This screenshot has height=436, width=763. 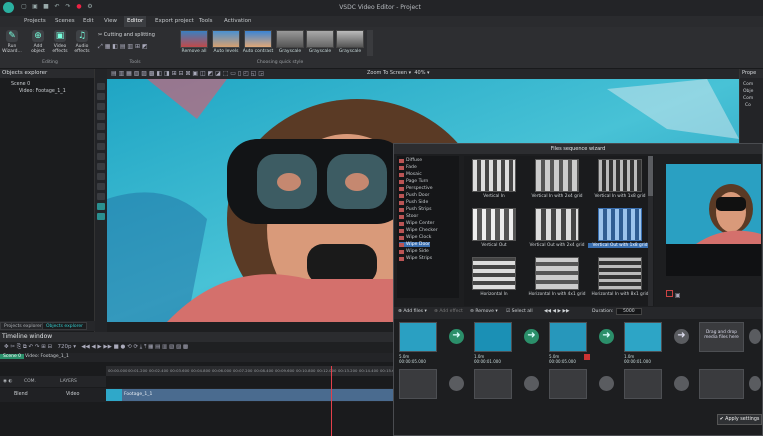 What do you see at coordinates (448, 311) in the screenshot?
I see `add-effect-button: ⊕ Add effect` at bounding box center [448, 311].